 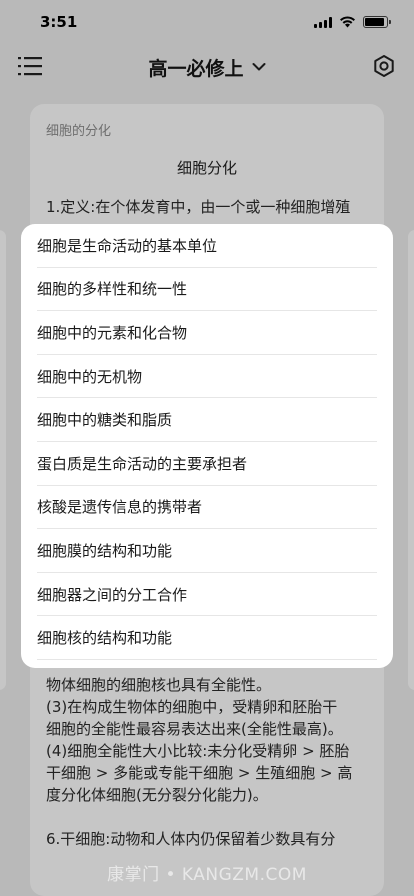 I want to click on article-line: 度分化体细胞(无分裂分化能力)。, so click(x=157, y=795).